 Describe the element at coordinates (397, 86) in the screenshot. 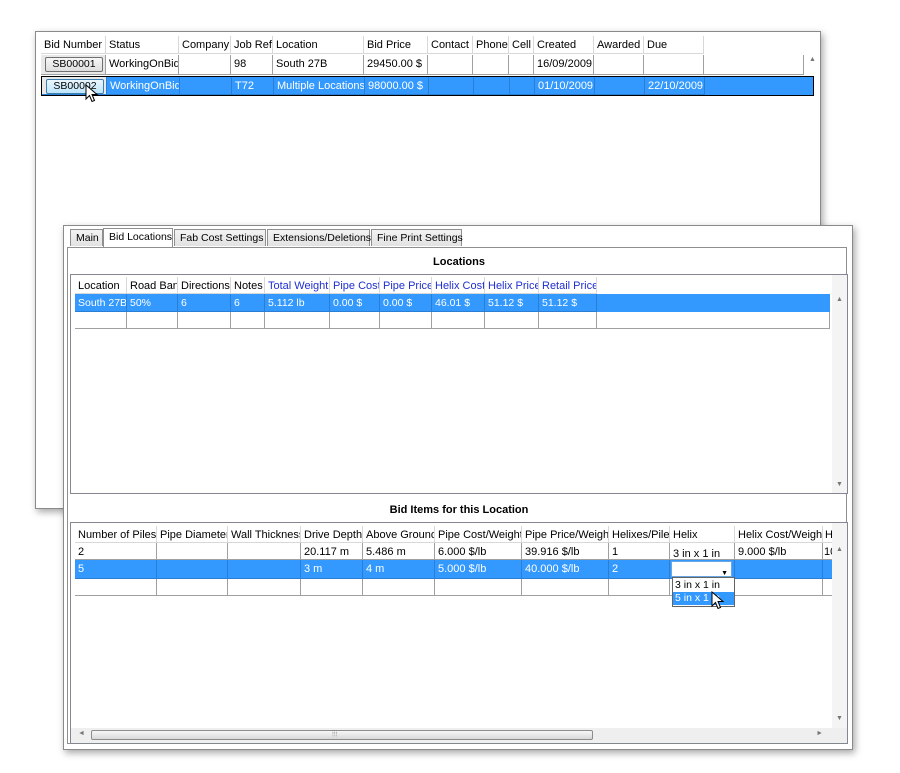

I see `bid-price-cell: 98000.00 $` at that location.